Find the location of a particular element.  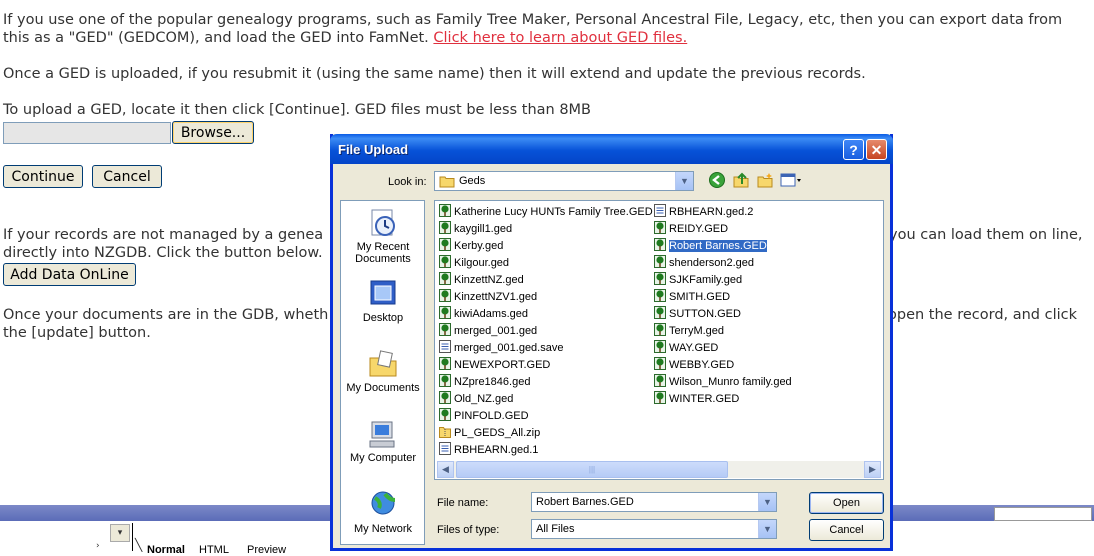

file-name: SUTTON.GED is located at coordinates (705, 314).